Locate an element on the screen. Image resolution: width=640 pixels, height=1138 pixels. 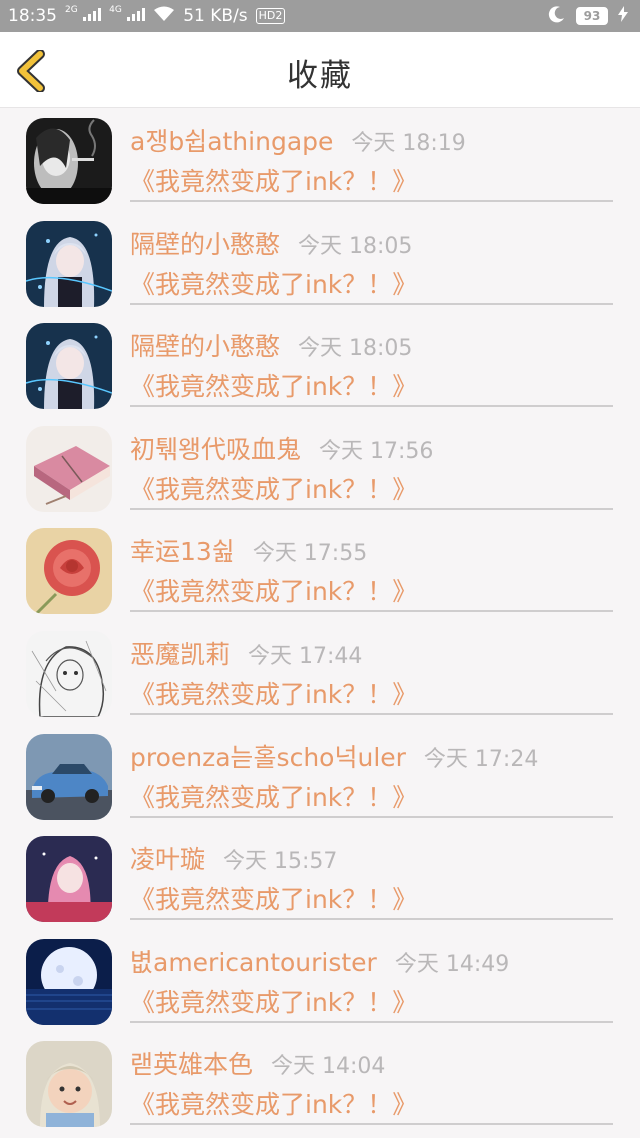
list-item: 凌叶璇 今天 15:57 《我竟然变成了ink？！》 is located at coordinates (320, 877).